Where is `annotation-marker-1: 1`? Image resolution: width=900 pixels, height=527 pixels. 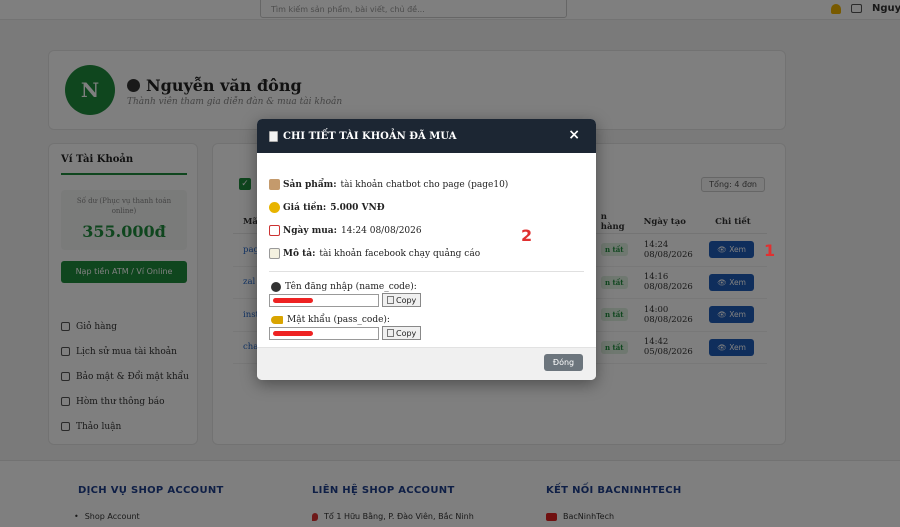
annotation-marker-1: 1 is located at coordinates (770, 250).